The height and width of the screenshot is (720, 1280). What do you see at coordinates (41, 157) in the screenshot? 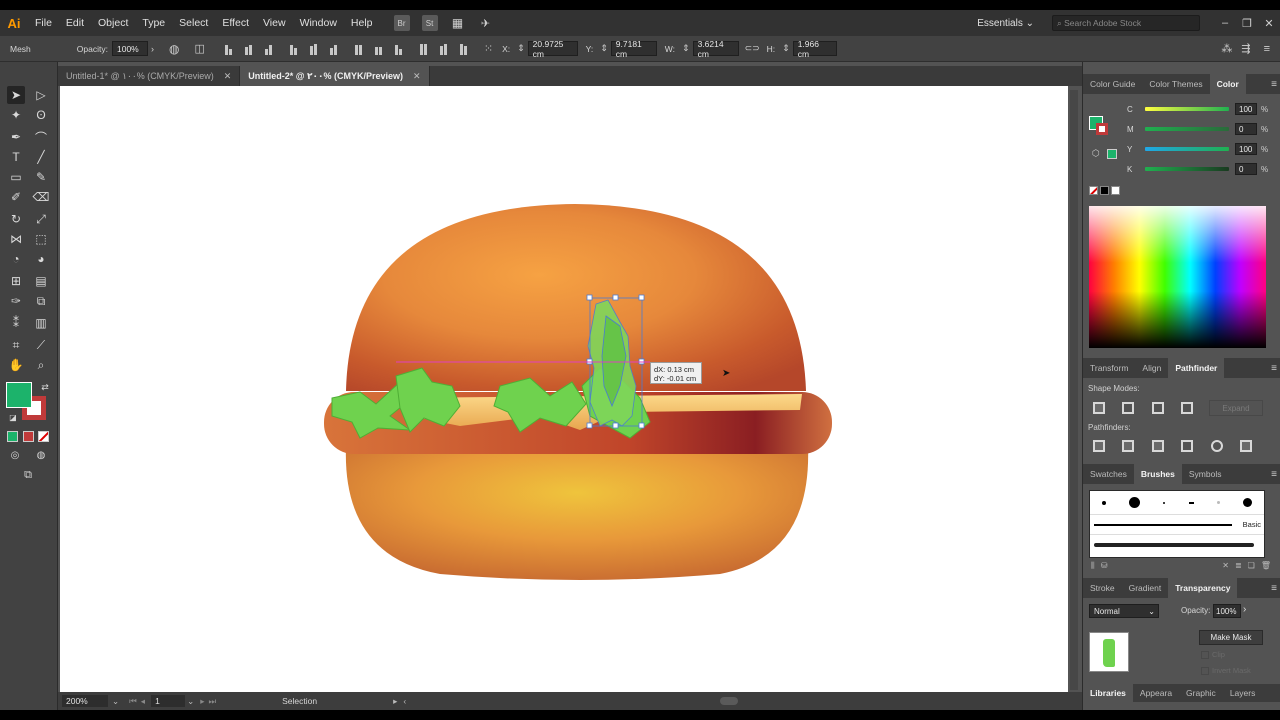
I see `line-tool-icon: ╱` at bounding box center [41, 157].